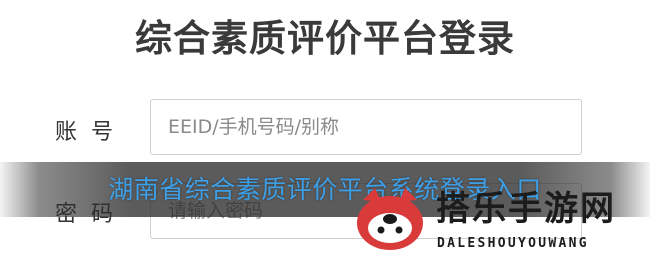 This screenshot has height=260, width=650. I want to click on account-input, so click(366, 127).